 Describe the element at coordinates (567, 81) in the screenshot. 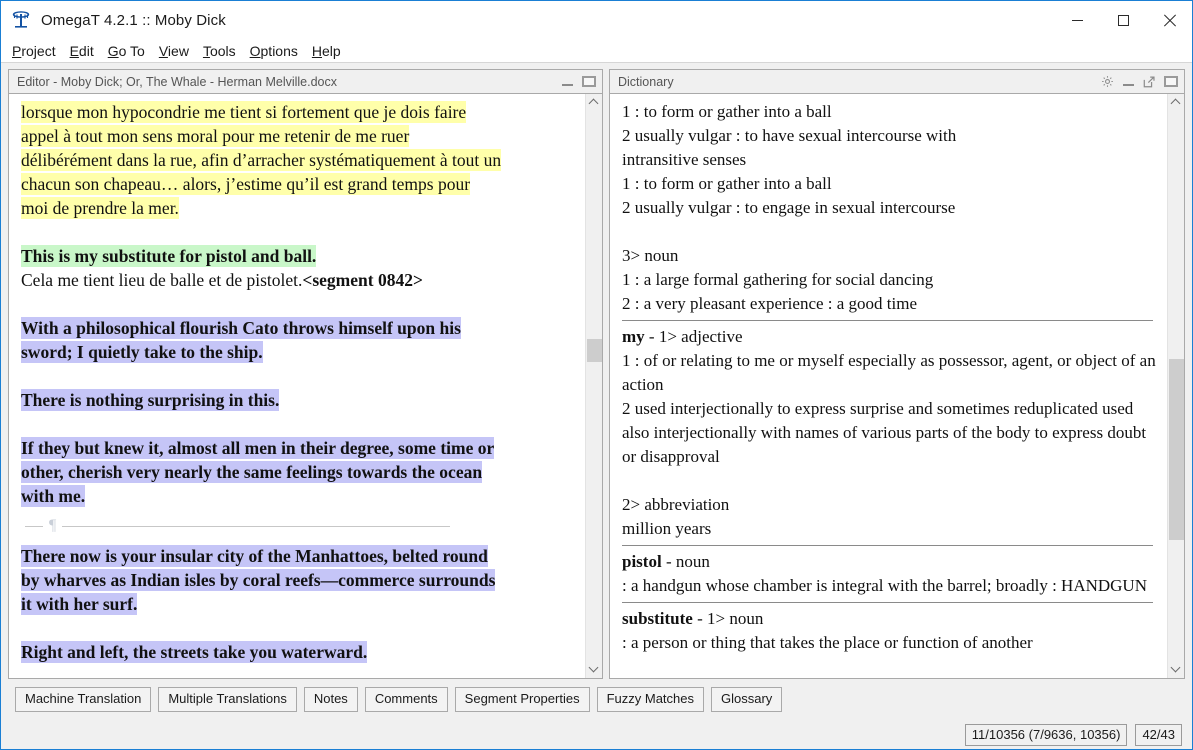

I see `editor-minimize-button` at that location.